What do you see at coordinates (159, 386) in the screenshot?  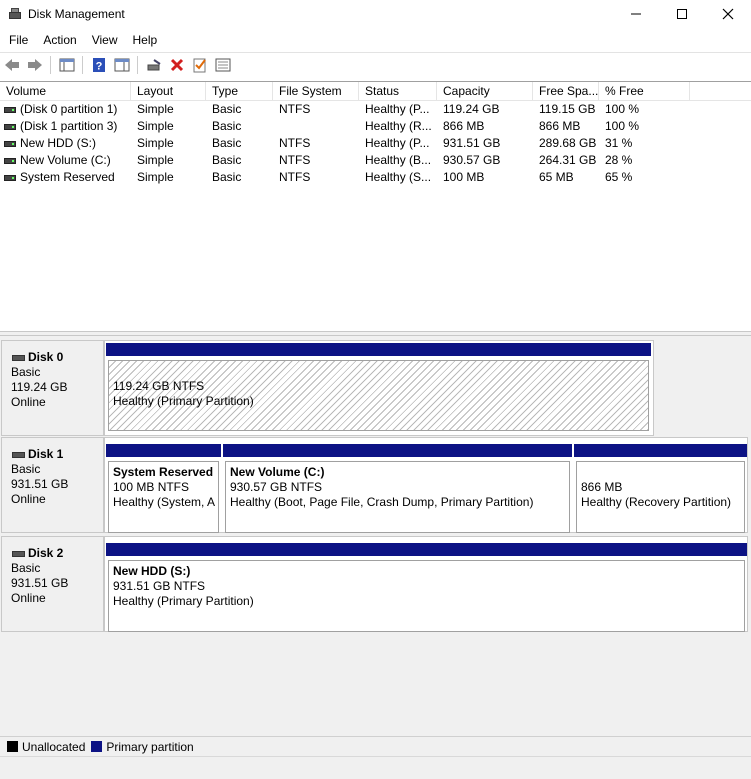 I see `partition-size: 119.24 GB NTFS` at bounding box center [159, 386].